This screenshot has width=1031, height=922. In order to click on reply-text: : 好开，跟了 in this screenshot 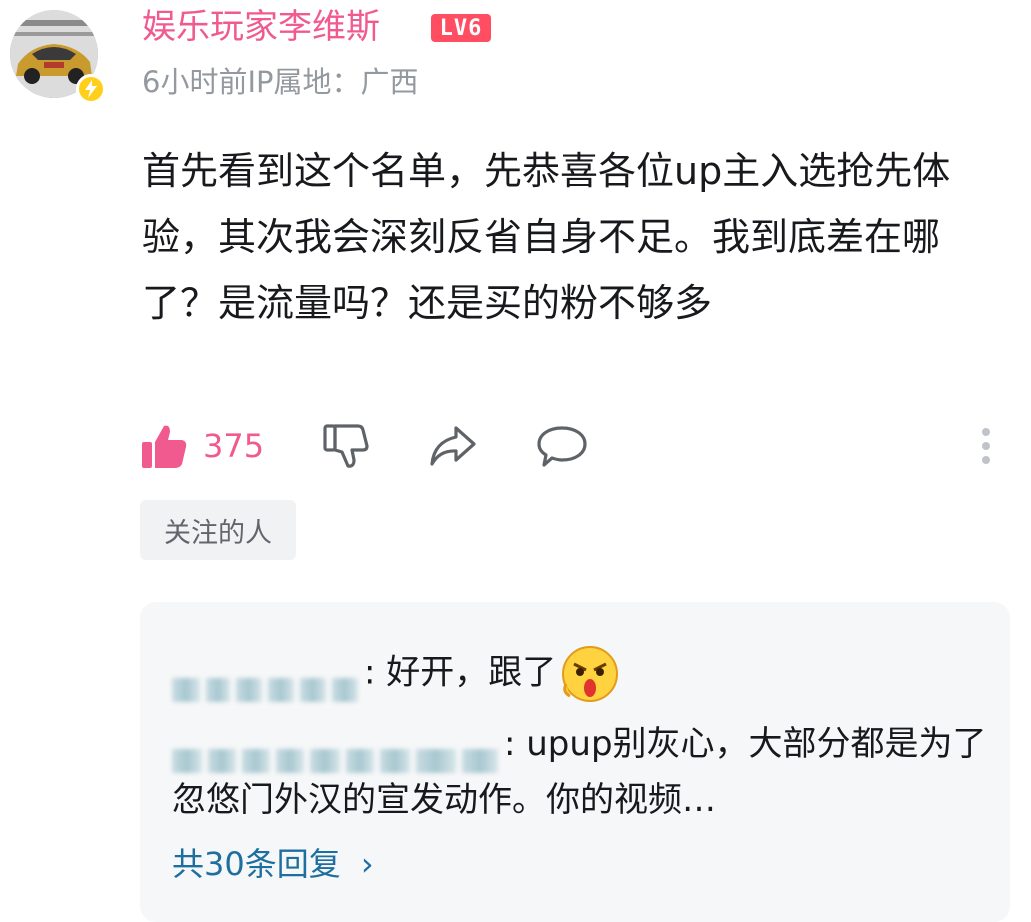, I will do `click(460, 672)`.